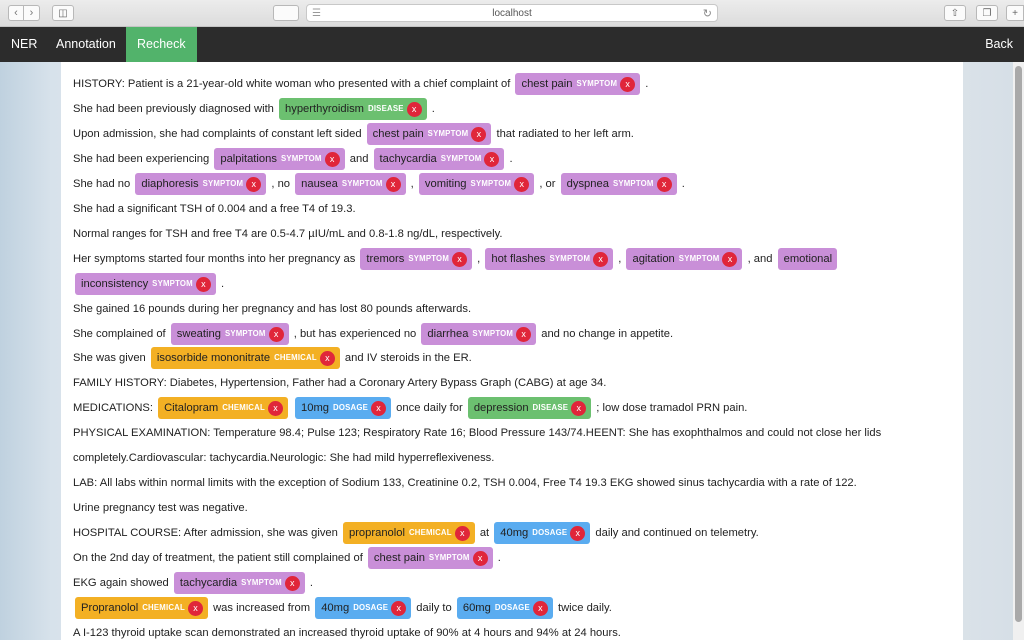 This screenshot has height=640, width=1024. I want to click on entity-tag: 60mg DOSAGE x, so click(504, 608).